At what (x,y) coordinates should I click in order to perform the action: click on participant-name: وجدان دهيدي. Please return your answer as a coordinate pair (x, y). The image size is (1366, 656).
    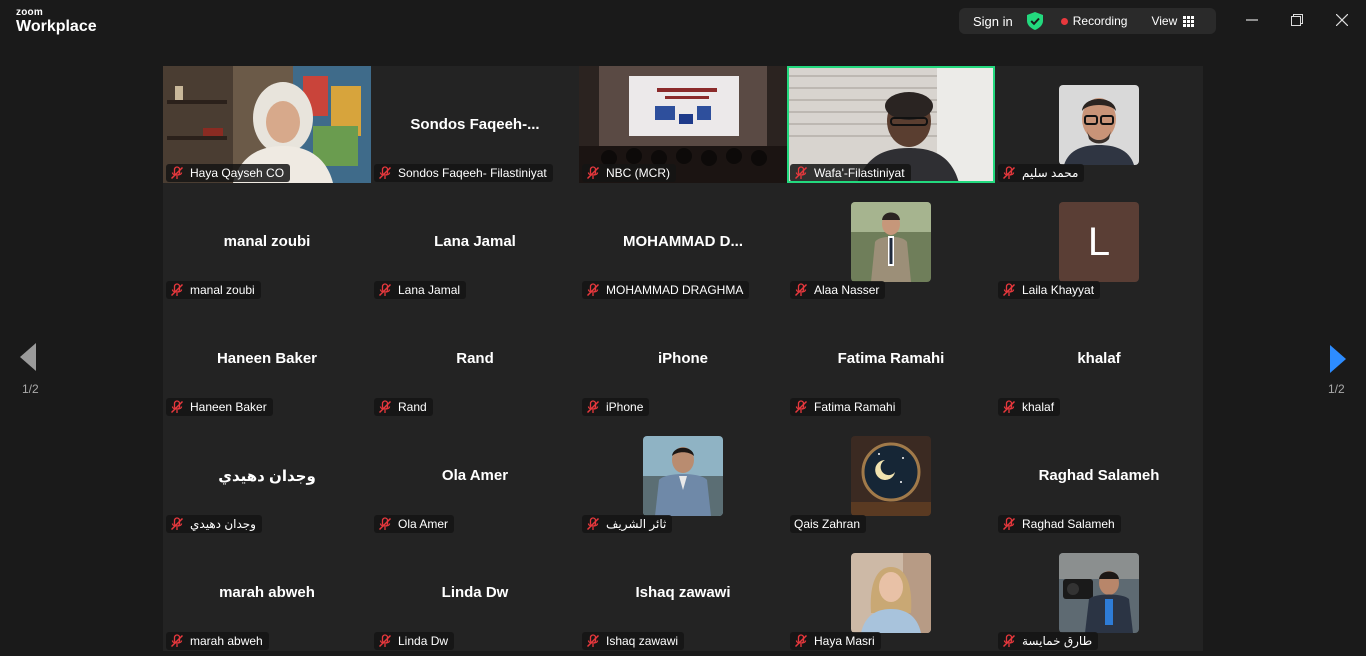
    Looking at the image, I should click on (223, 524).